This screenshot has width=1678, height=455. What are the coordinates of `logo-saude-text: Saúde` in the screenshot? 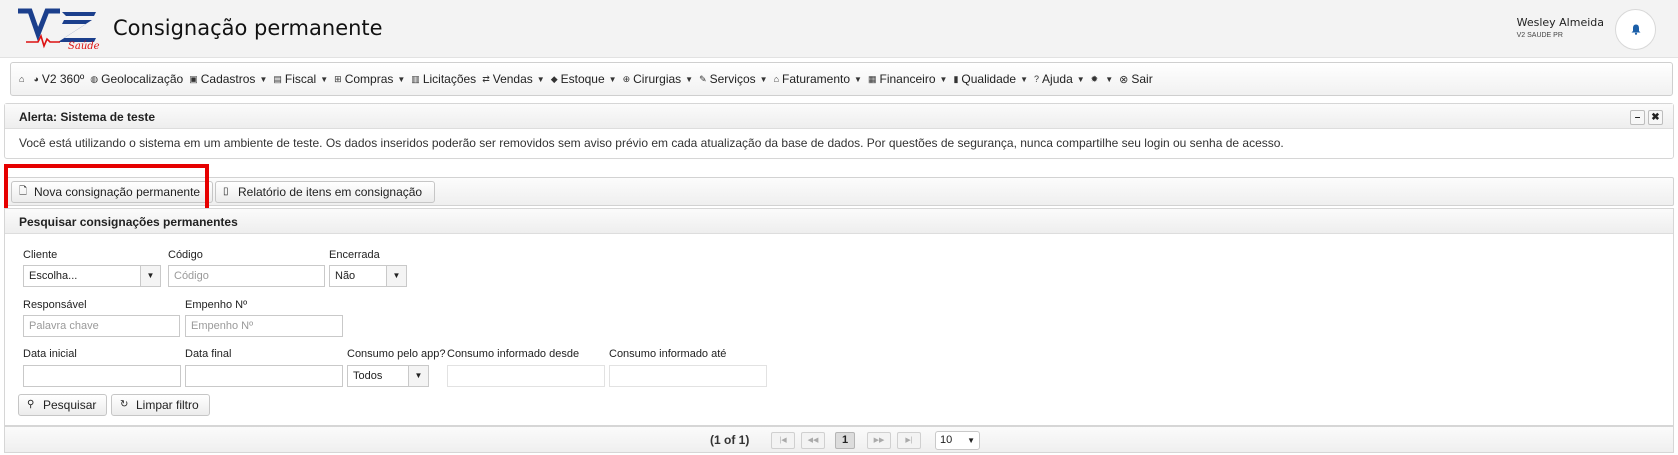 It's located at (84, 45).